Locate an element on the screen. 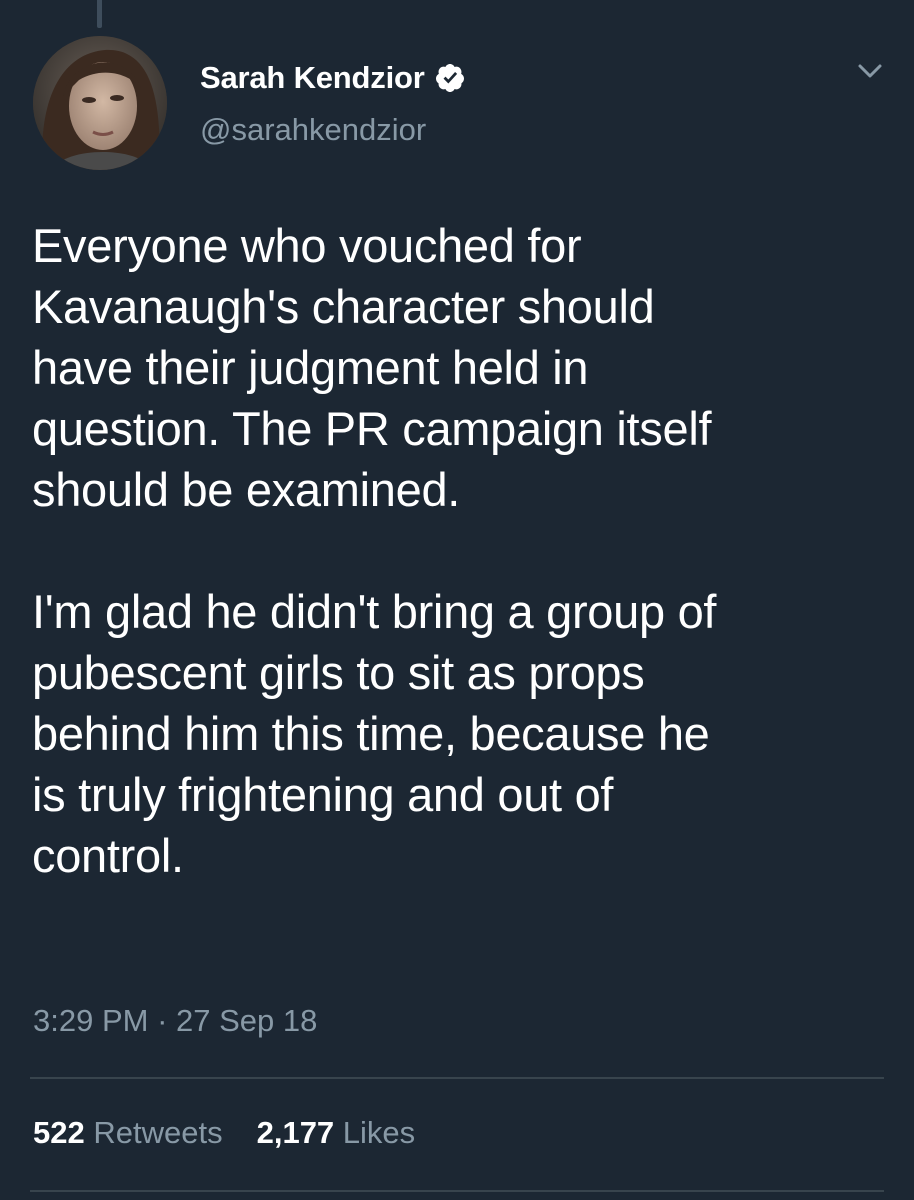  author-display-name: Sarah Kendzior is located at coordinates (312, 78).